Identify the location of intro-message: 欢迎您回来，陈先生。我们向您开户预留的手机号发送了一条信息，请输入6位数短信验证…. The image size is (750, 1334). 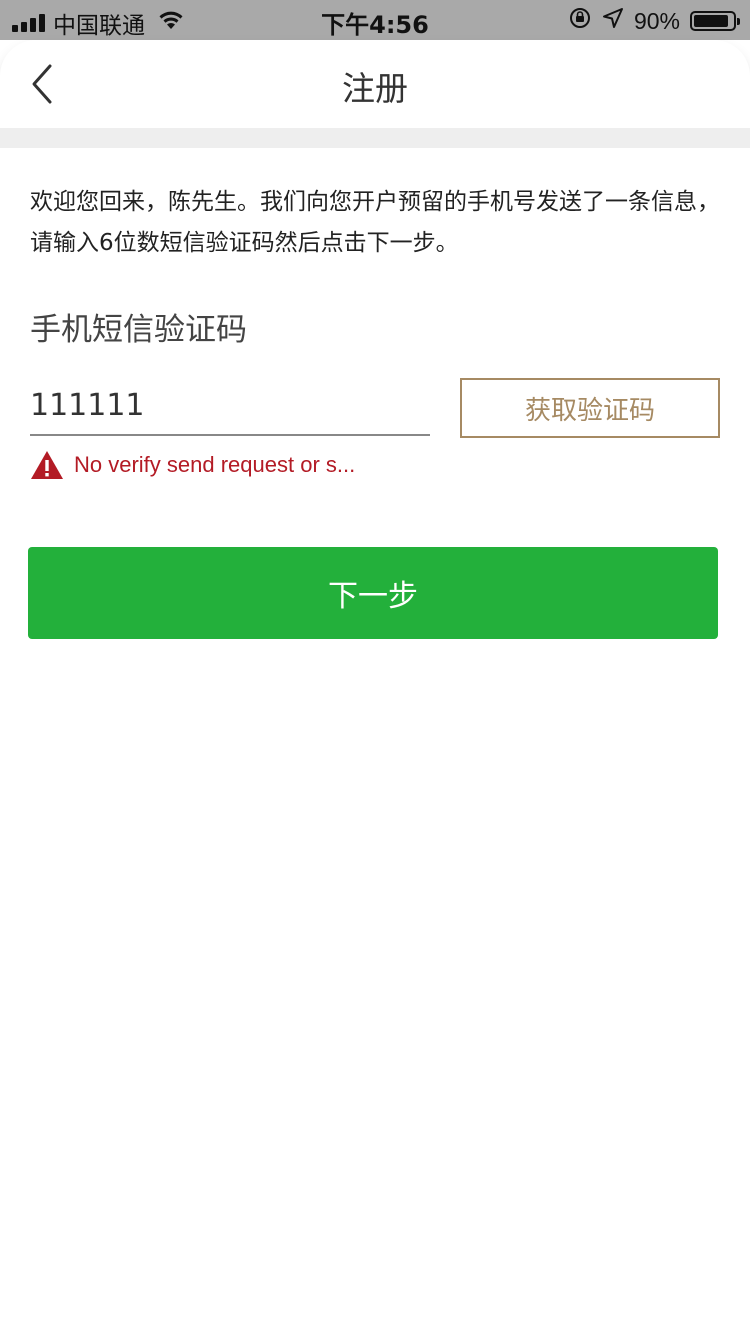
(375, 222).